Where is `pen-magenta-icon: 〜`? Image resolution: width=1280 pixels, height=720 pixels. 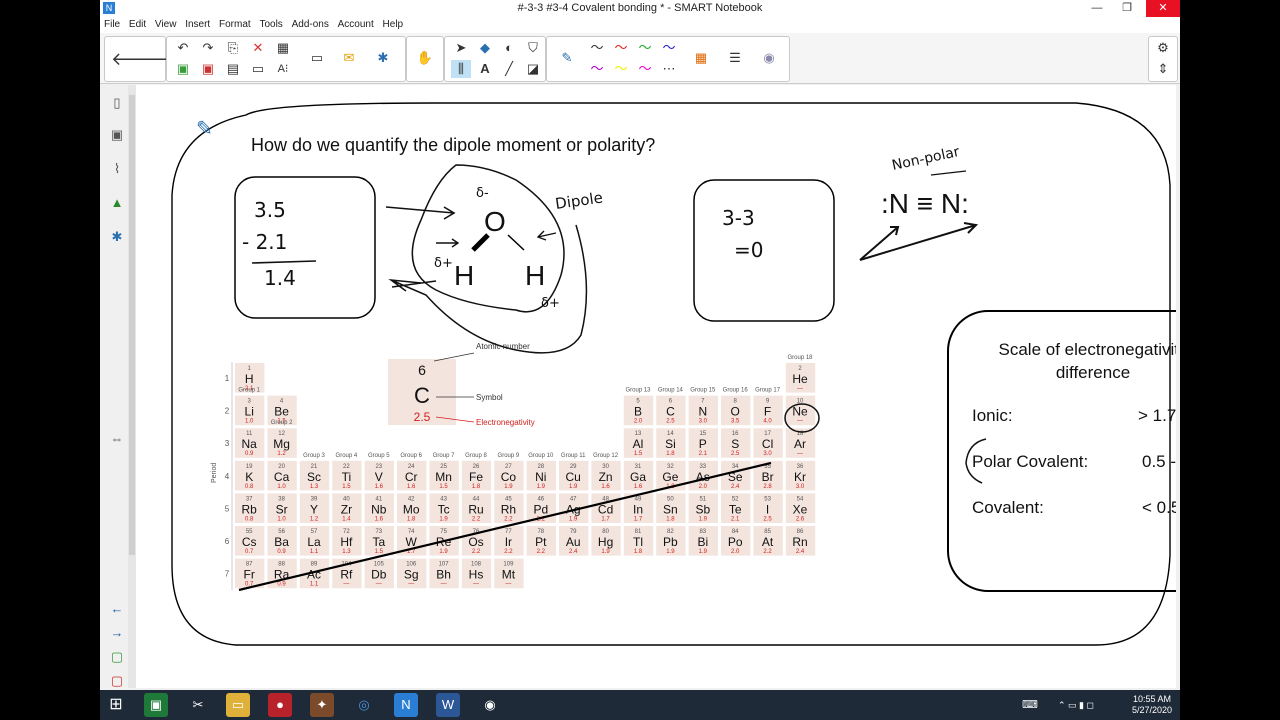 pen-magenta-icon: 〜 is located at coordinates (645, 69).